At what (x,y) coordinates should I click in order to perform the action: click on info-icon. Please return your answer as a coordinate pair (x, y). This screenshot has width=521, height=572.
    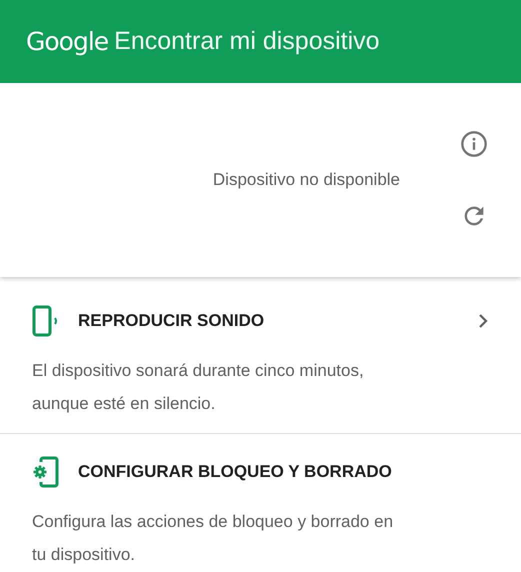
    Looking at the image, I should click on (474, 144).